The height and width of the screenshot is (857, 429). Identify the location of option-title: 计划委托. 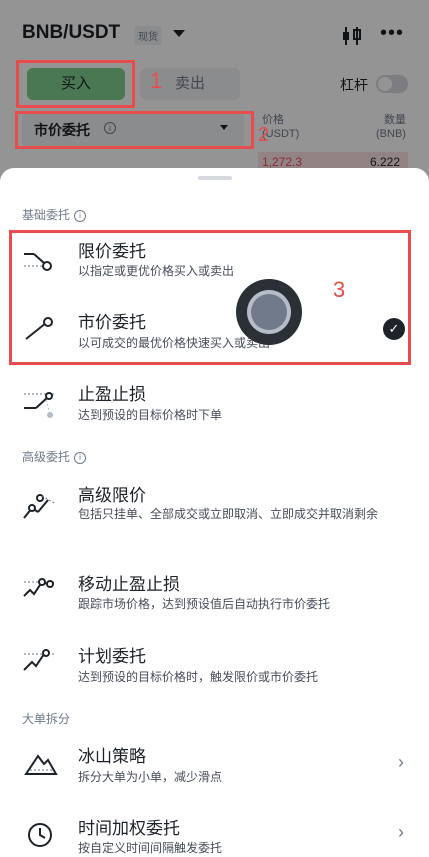
(112, 656).